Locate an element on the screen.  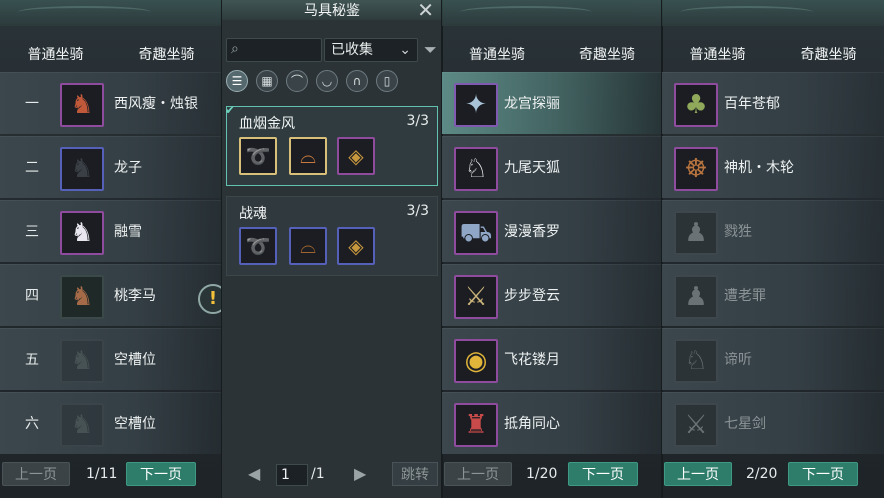
list-item: ✦ 龙宫探骊 is located at coordinates (552, 103).